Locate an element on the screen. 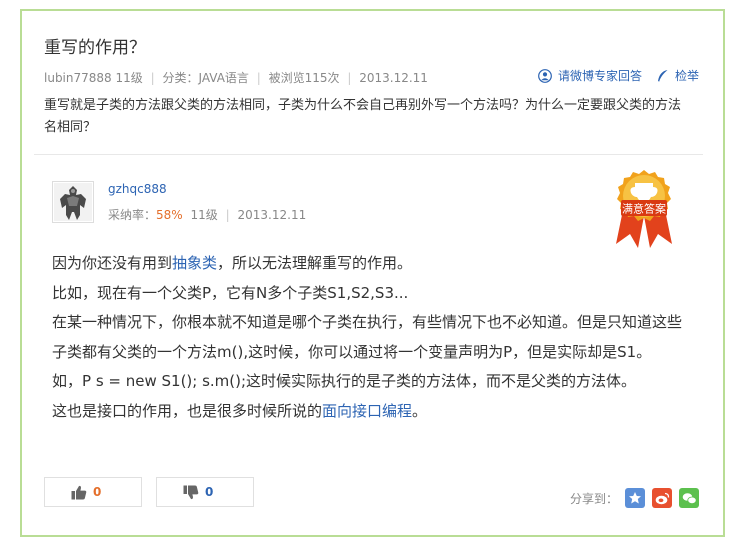  answer-text: 这也是接口的作用，也是很多时候所说的 is located at coordinates (187, 410).